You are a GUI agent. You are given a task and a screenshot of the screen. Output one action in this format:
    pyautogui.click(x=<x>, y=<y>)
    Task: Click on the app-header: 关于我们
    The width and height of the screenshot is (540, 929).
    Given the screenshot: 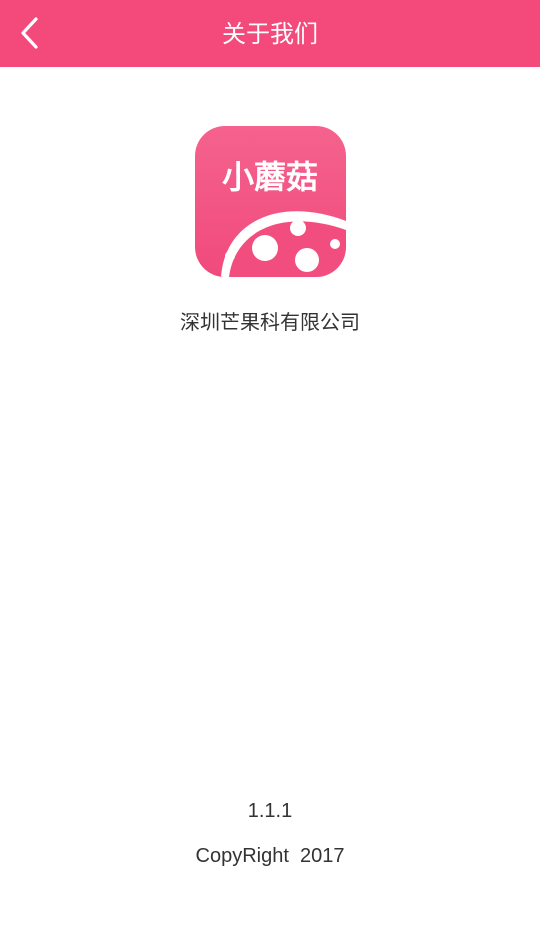 What is the action you would take?
    pyautogui.click(x=270, y=33)
    